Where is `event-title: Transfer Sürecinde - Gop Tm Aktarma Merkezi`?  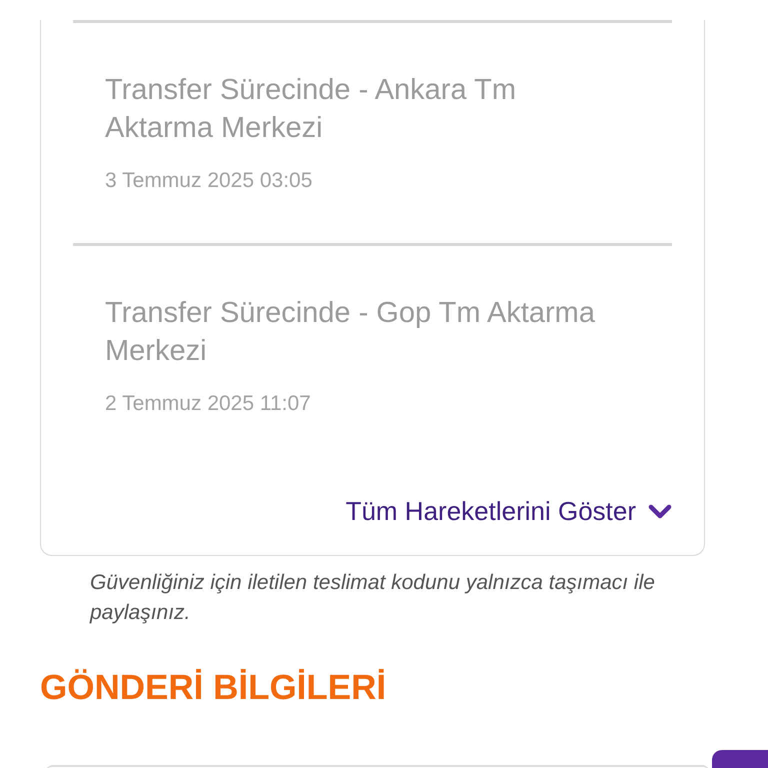
event-title: Transfer Sürecinde - Gop Tm Aktarma Merkezi is located at coordinates (350, 332).